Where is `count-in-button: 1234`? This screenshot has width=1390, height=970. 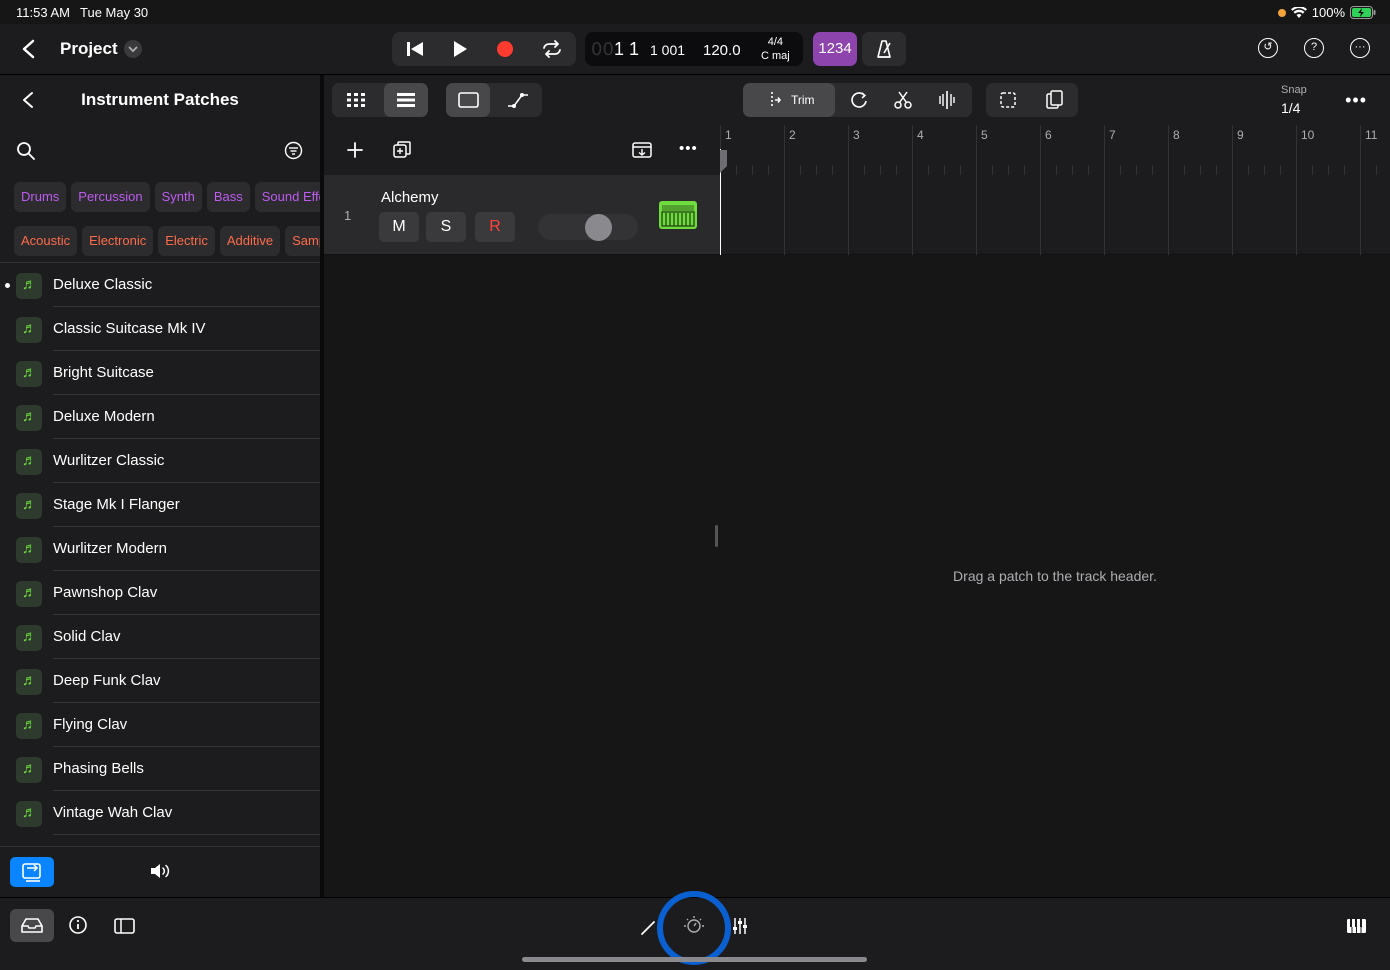
count-in-button: 1234 is located at coordinates (835, 49).